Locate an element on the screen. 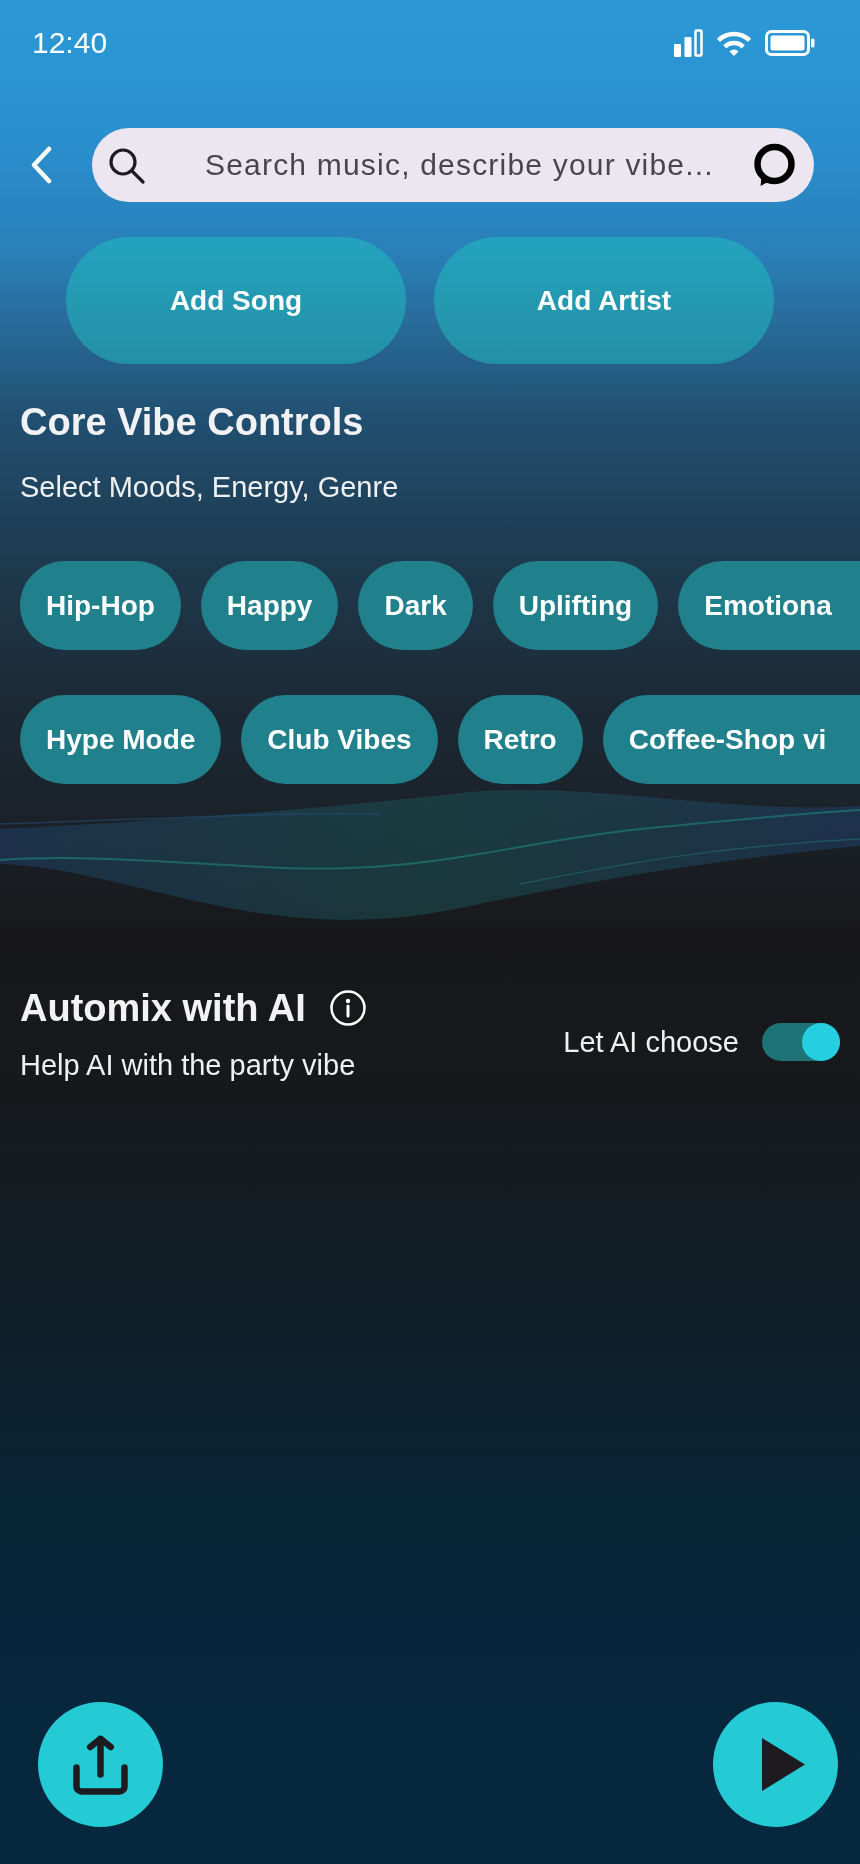 The image size is (860, 1864). filter-chip: Dark is located at coordinates (415, 605).